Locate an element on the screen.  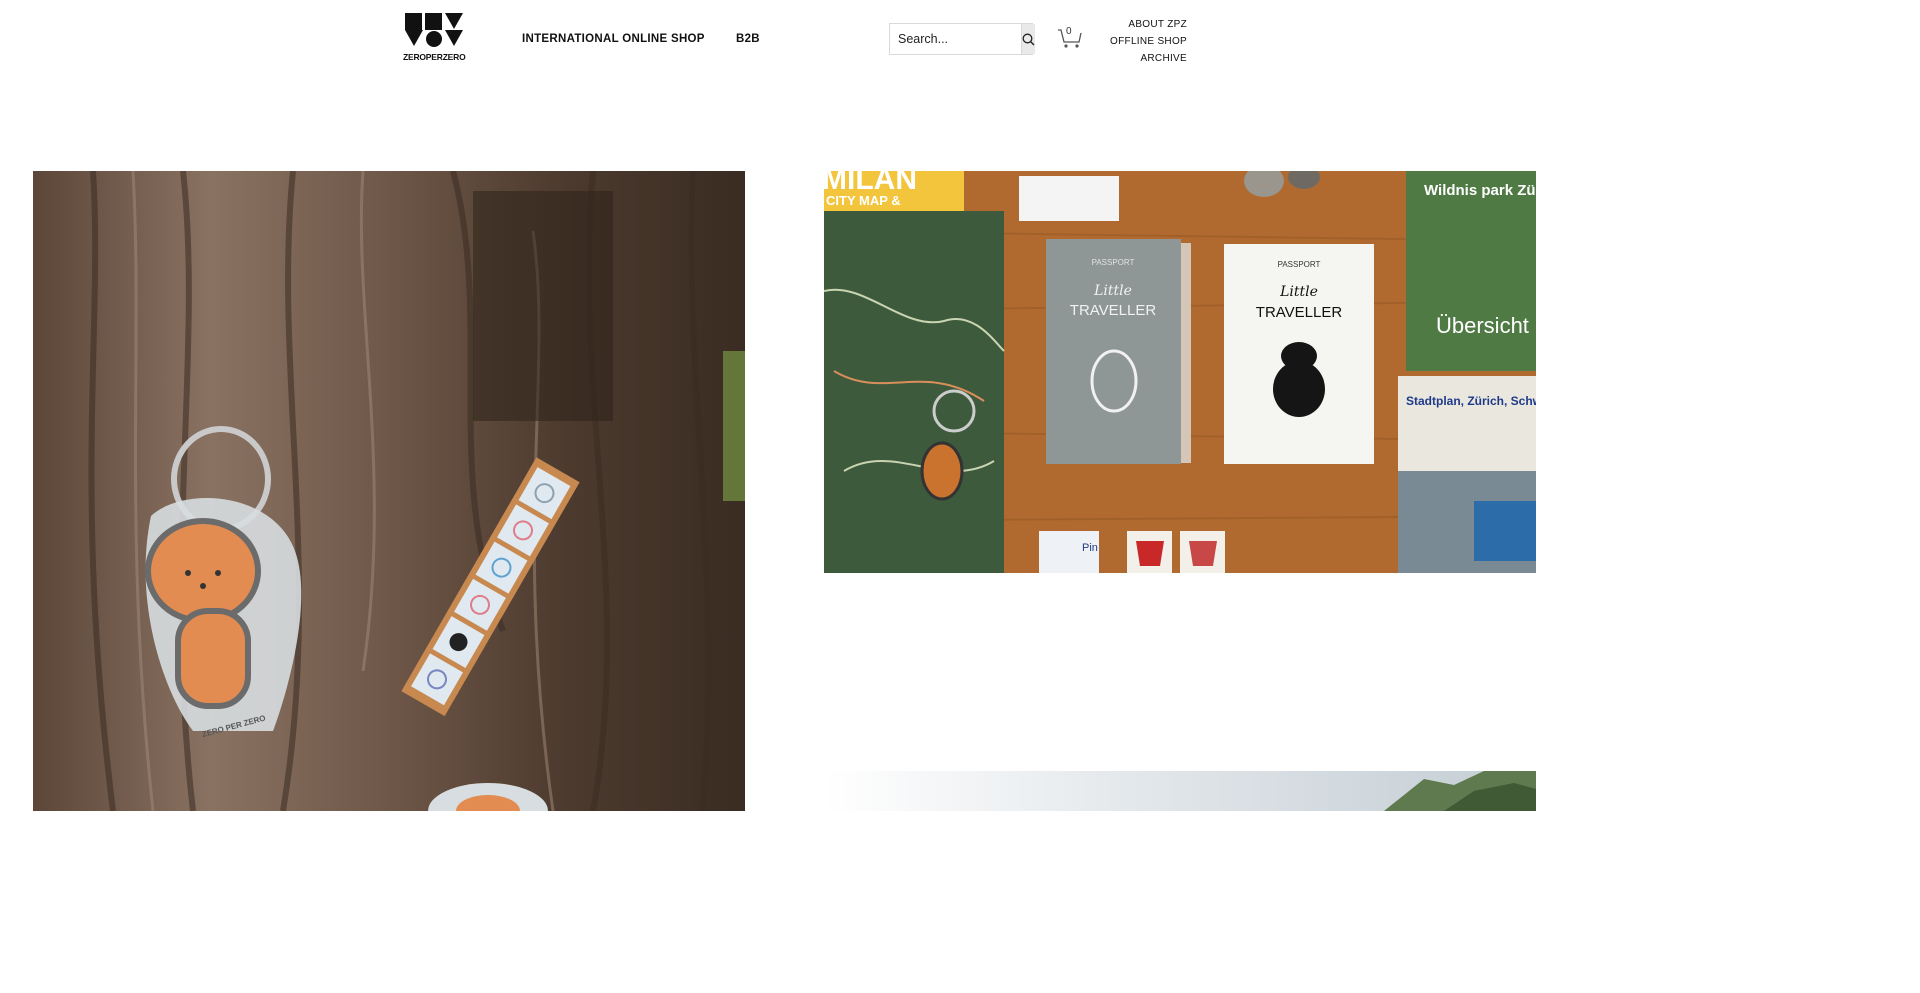
passport-1-little: Little is located at coordinates (1112, 291).